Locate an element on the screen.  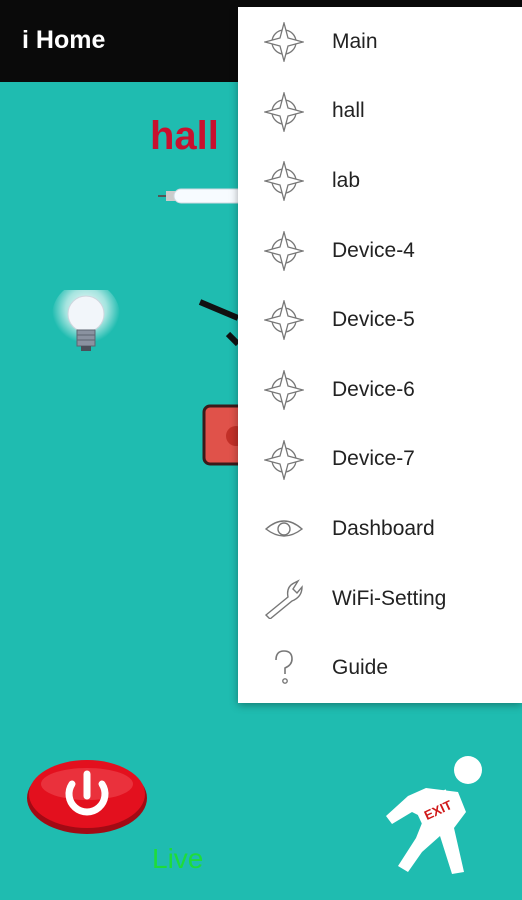
menu-item-guide: Guide is located at coordinates (380, 668).